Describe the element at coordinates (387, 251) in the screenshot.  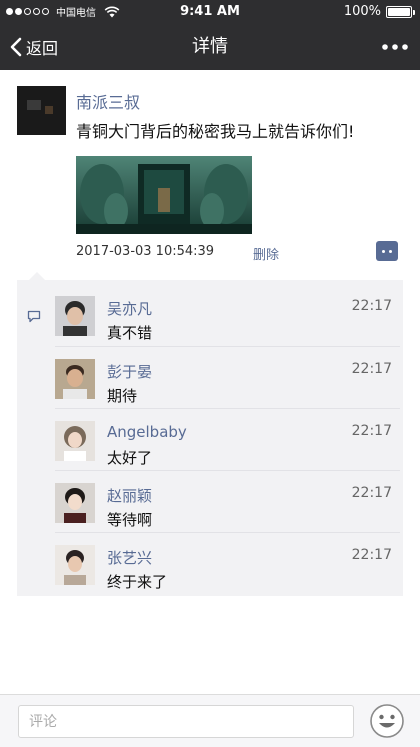
I see `comment-action-button` at that location.